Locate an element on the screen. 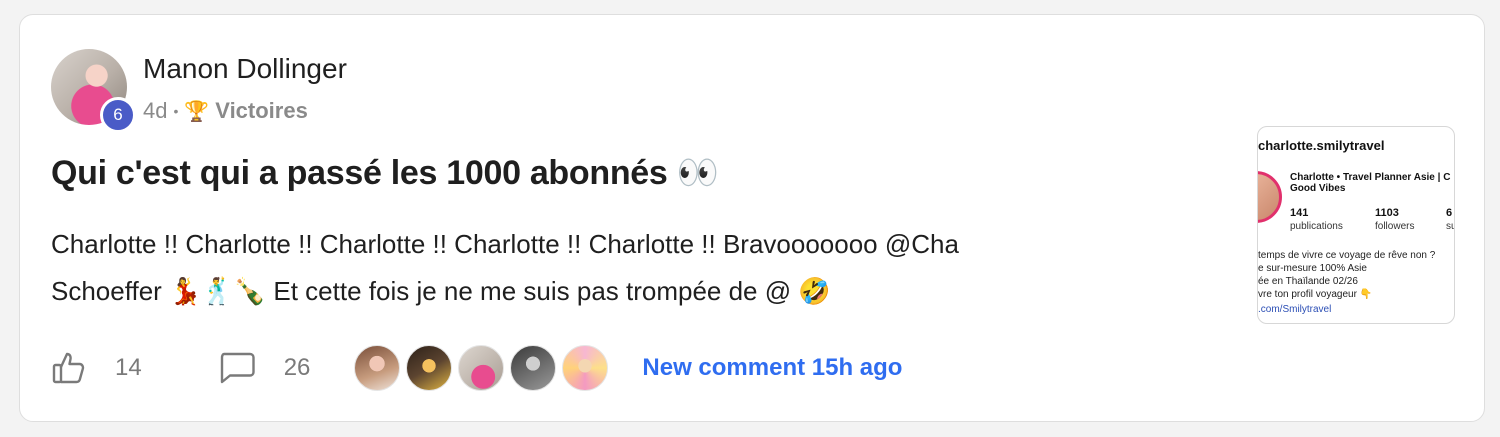 The image size is (1500, 437). thumbs-up-icon is located at coordinates (69, 368).